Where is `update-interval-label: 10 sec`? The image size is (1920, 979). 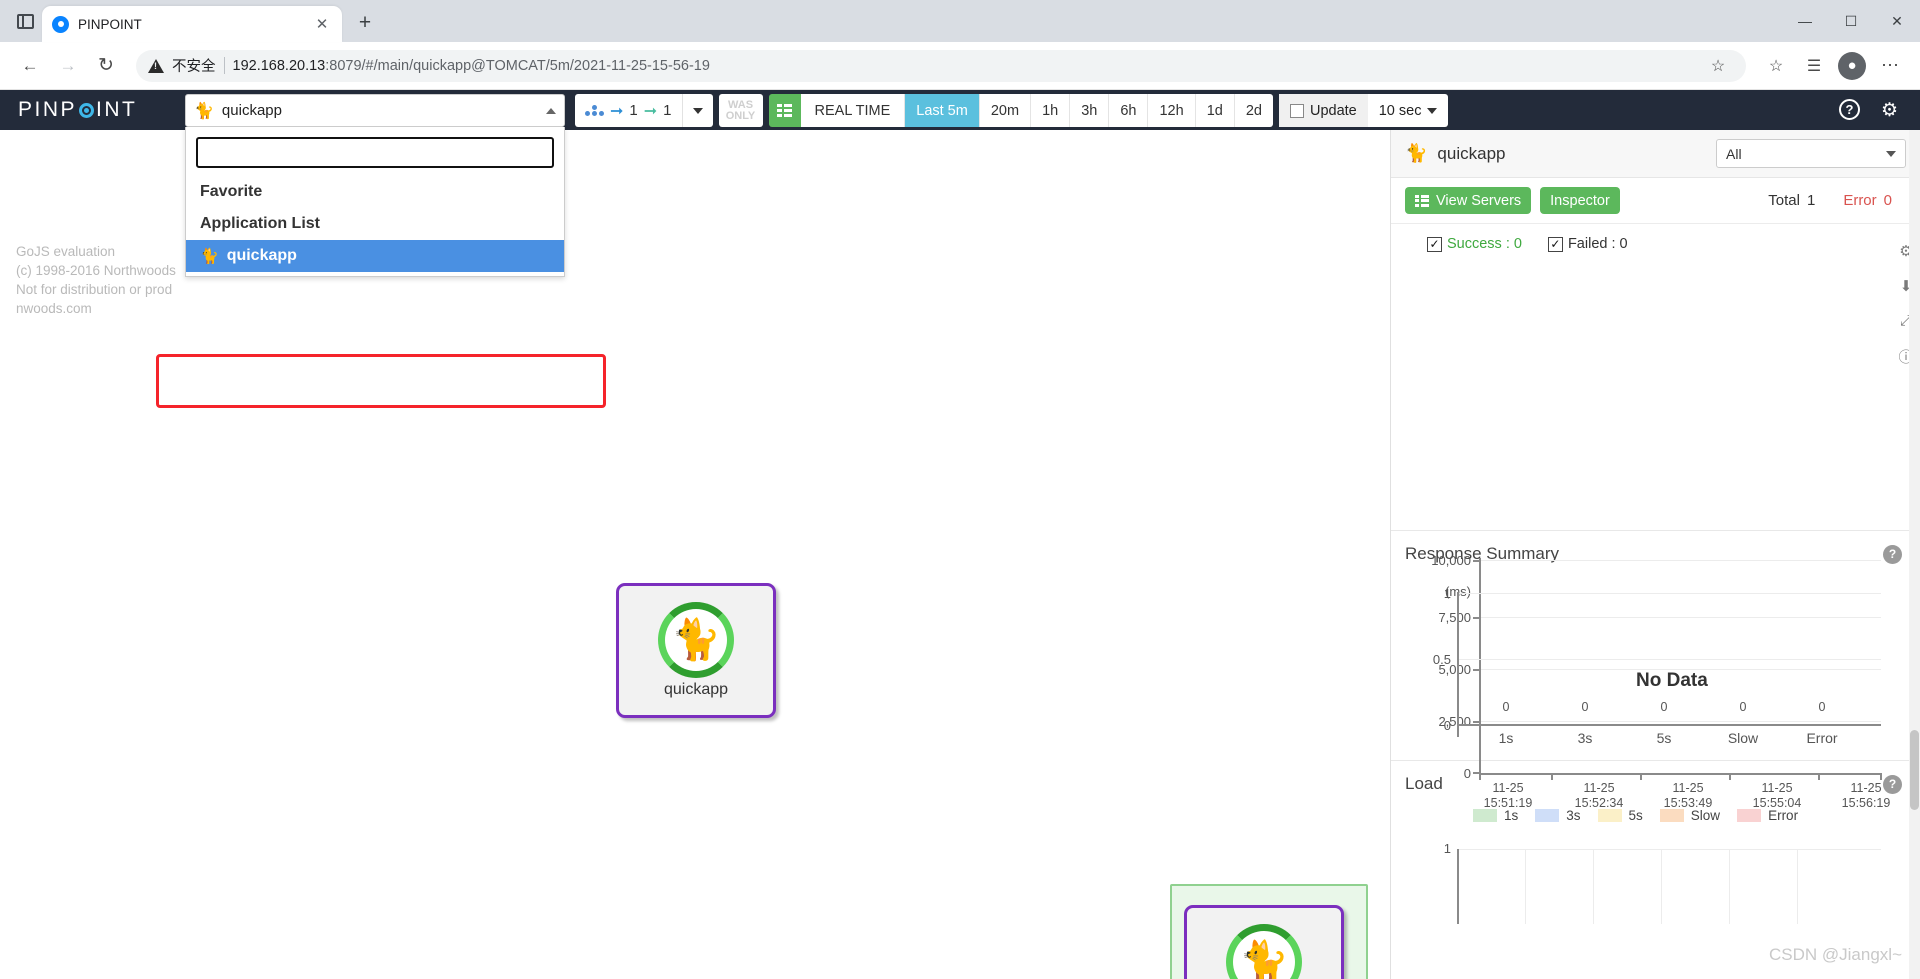 update-interval-label: 10 sec is located at coordinates (1400, 110).